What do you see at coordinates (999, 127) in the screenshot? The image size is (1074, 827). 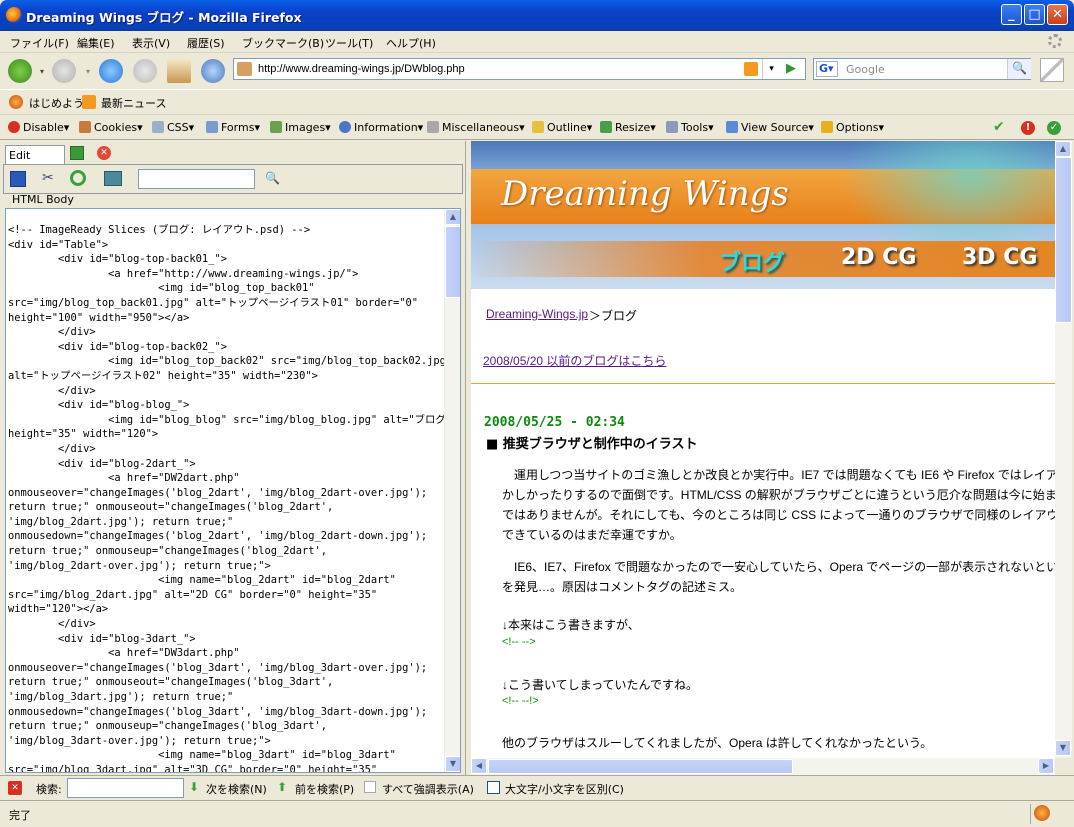 I see `valid-check-icon: ✔` at bounding box center [999, 127].